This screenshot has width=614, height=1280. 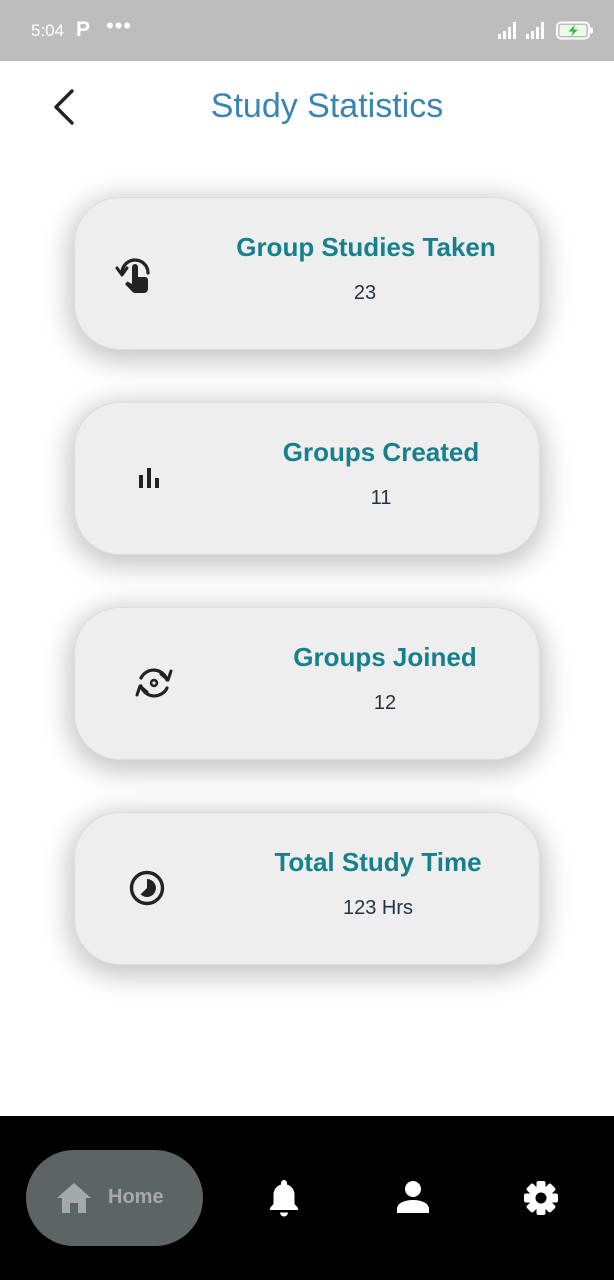 I want to click on settings-icon, so click(x=541, y=1198).